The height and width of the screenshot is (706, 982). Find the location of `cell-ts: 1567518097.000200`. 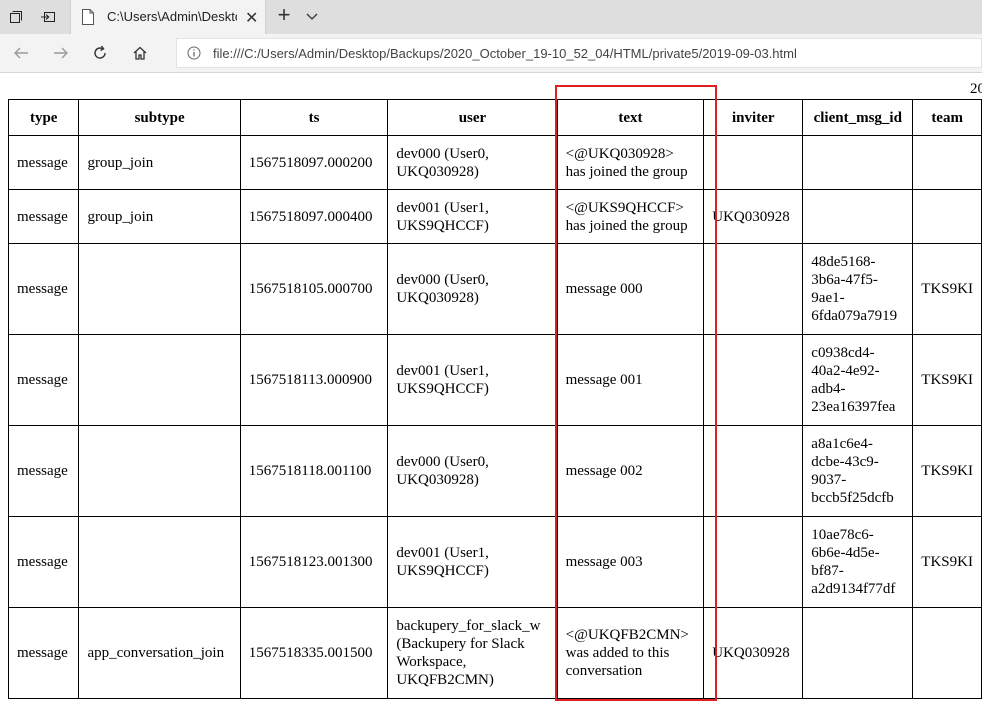

cell-ts: 1567518097.000200 is located at coordinates (314, 163).